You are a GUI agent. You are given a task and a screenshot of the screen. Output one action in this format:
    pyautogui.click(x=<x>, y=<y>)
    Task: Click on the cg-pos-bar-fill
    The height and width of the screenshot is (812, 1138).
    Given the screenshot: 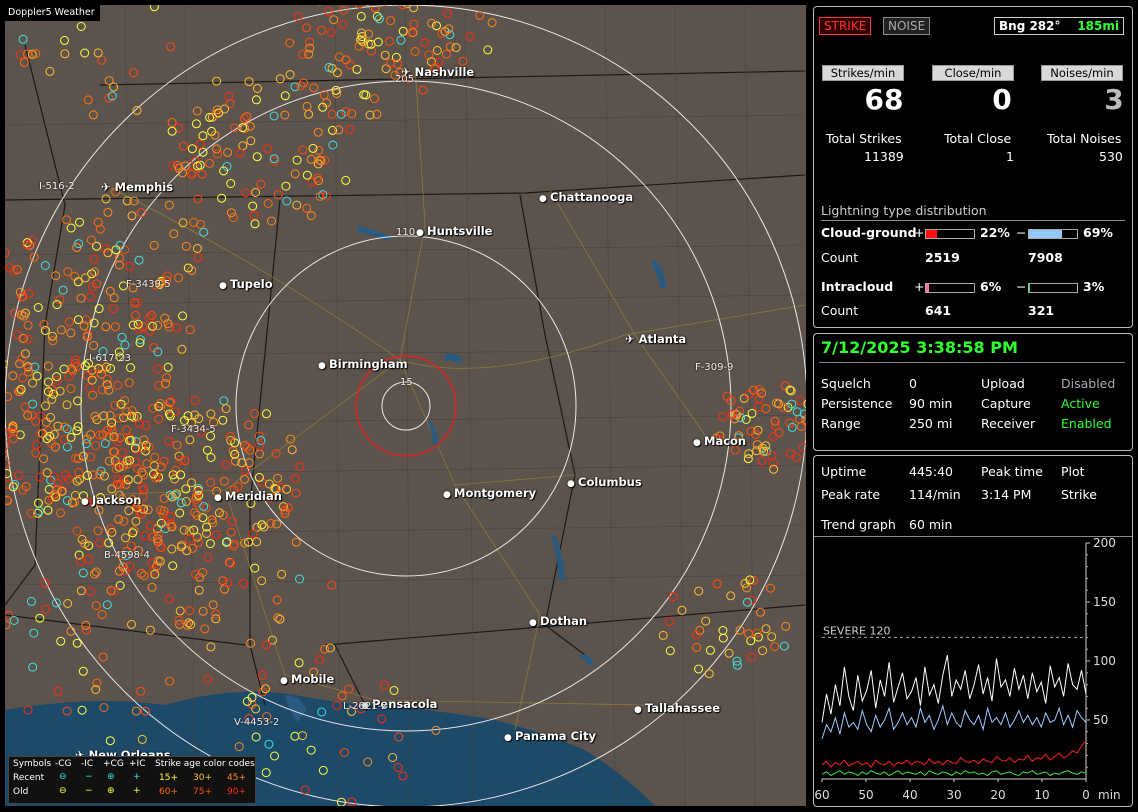 What is the action you would take?
    pyautogui.click(x=931, y=234)
    